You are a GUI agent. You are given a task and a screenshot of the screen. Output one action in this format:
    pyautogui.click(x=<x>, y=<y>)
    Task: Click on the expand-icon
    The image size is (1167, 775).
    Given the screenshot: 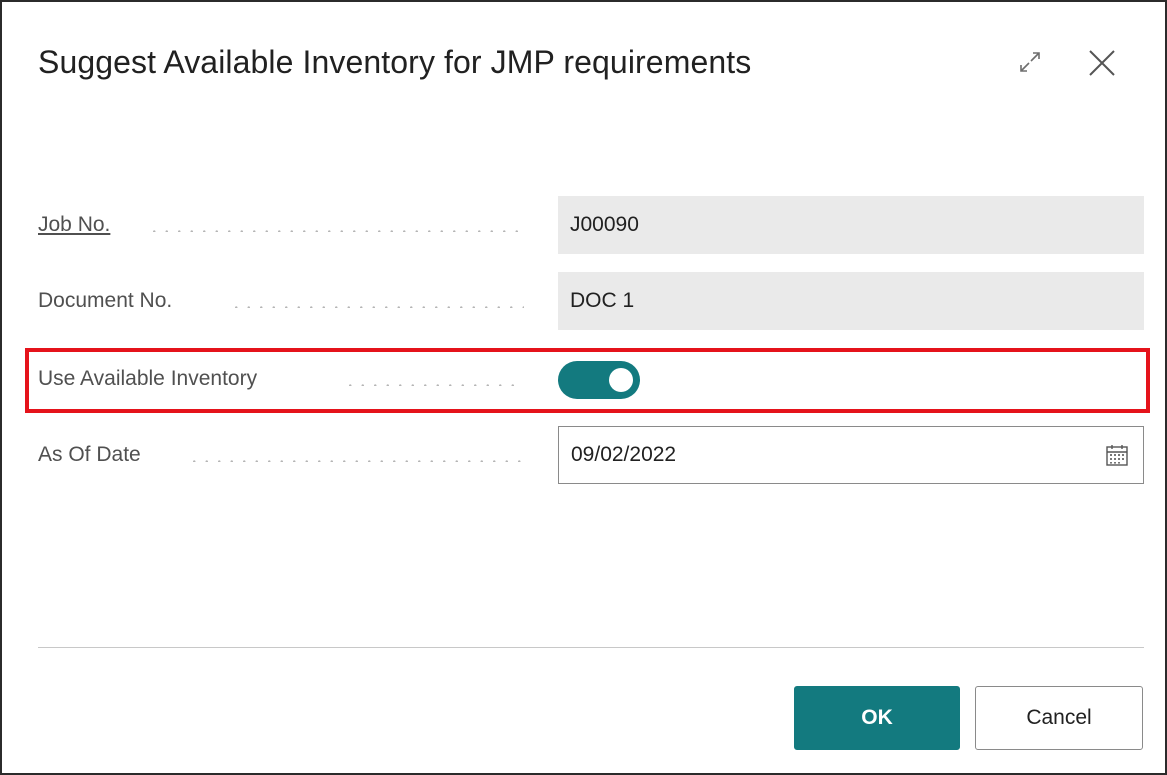 What is the action you would take?
    pyautogui.click(x=1030, y=62)
    